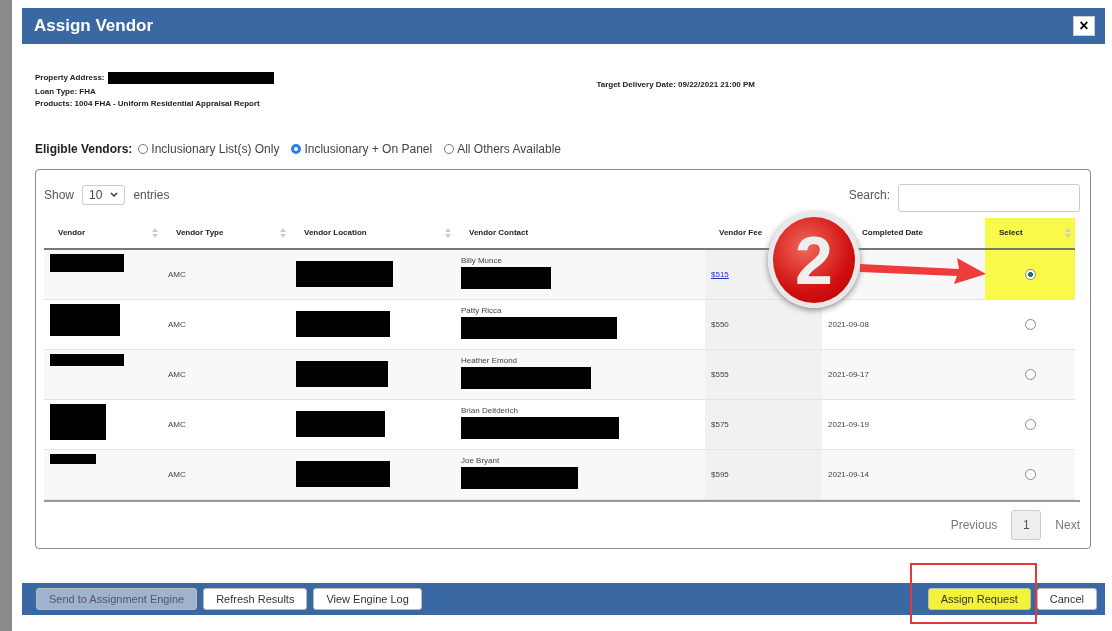 The height and width of the screenshot is (631, 1112). I want to click on column-header: Vendor Location, so click(335, 233).